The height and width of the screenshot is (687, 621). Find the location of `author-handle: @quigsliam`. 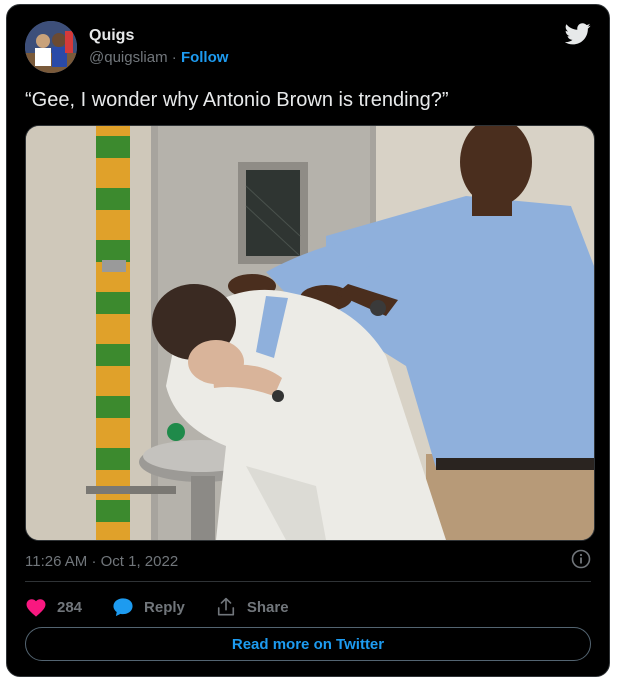

author-handle: @quigsliam is located at coordinates (128, 57).